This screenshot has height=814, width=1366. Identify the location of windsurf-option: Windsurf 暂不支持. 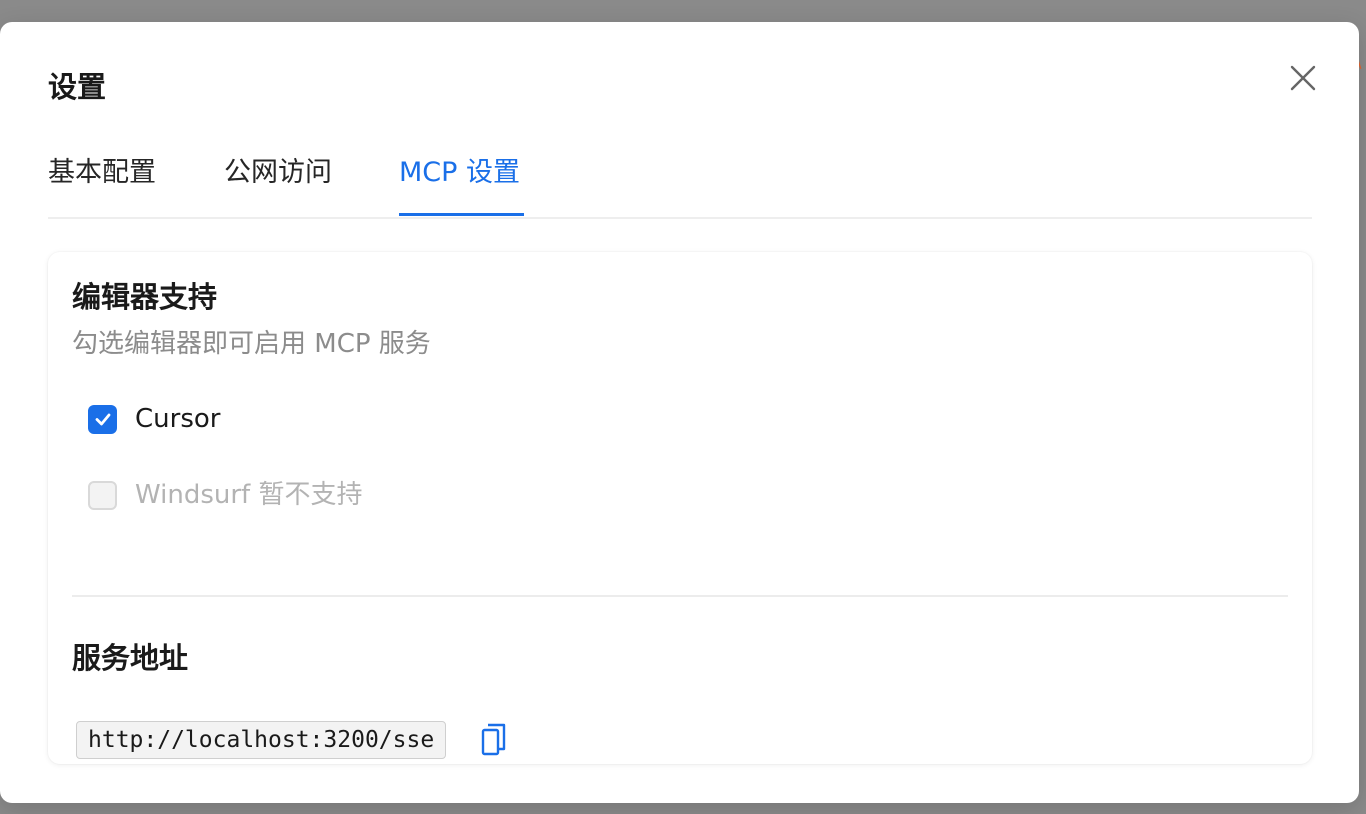
(225, 495).